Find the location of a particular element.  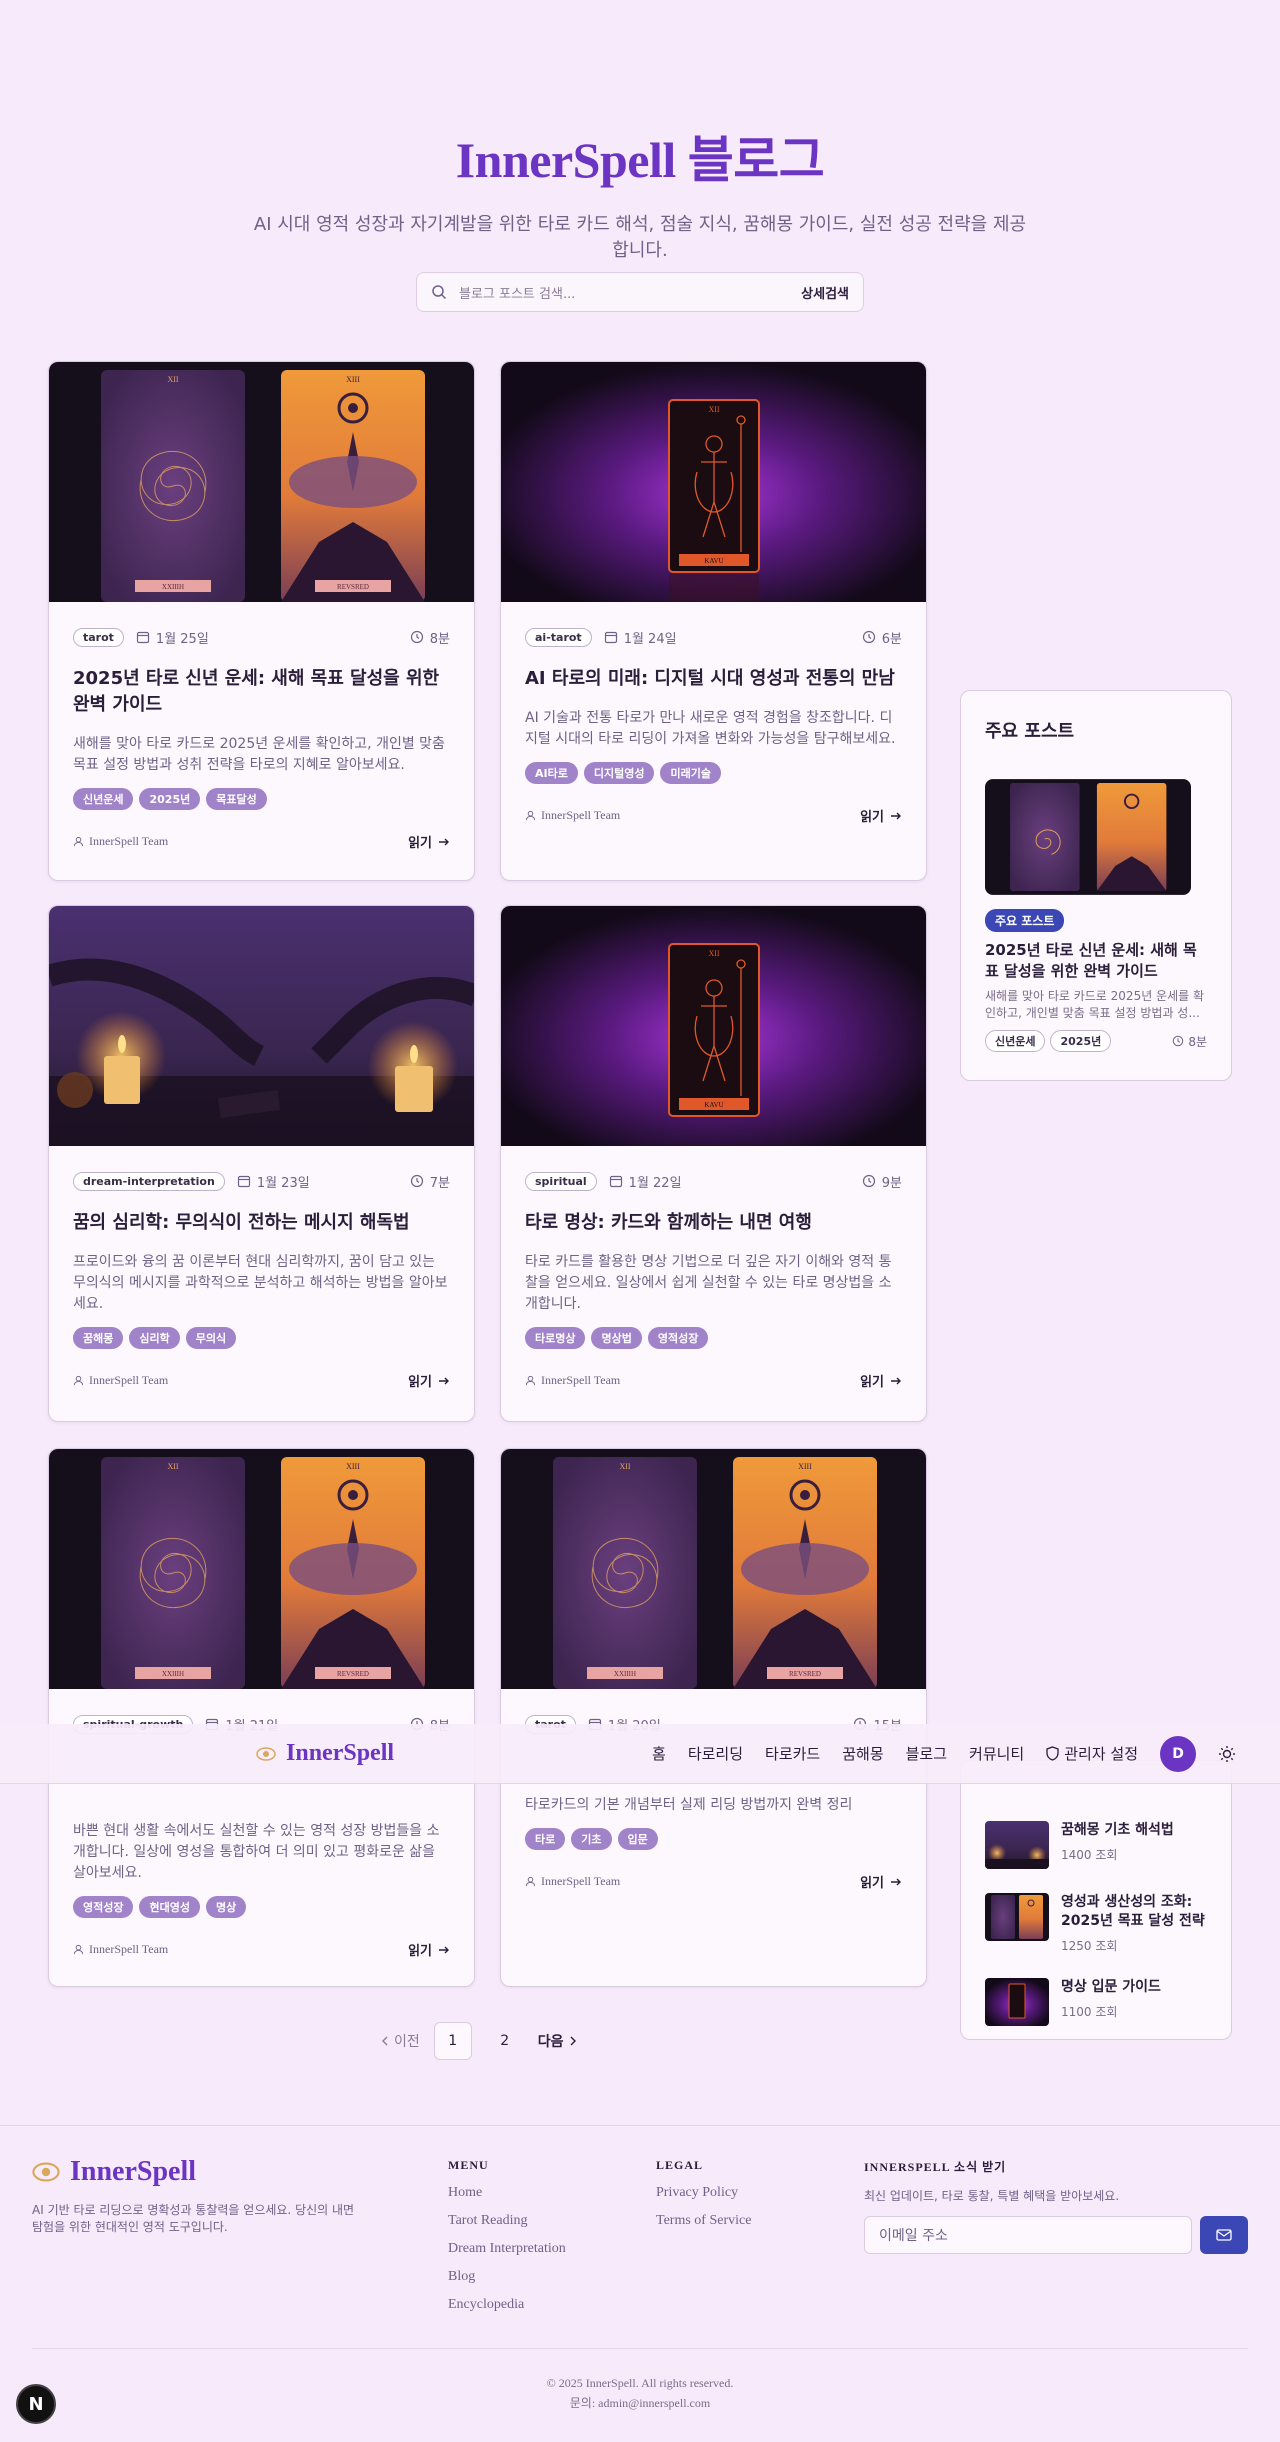

post-date: 1월 22일 is located at coordinates (655, 1183).